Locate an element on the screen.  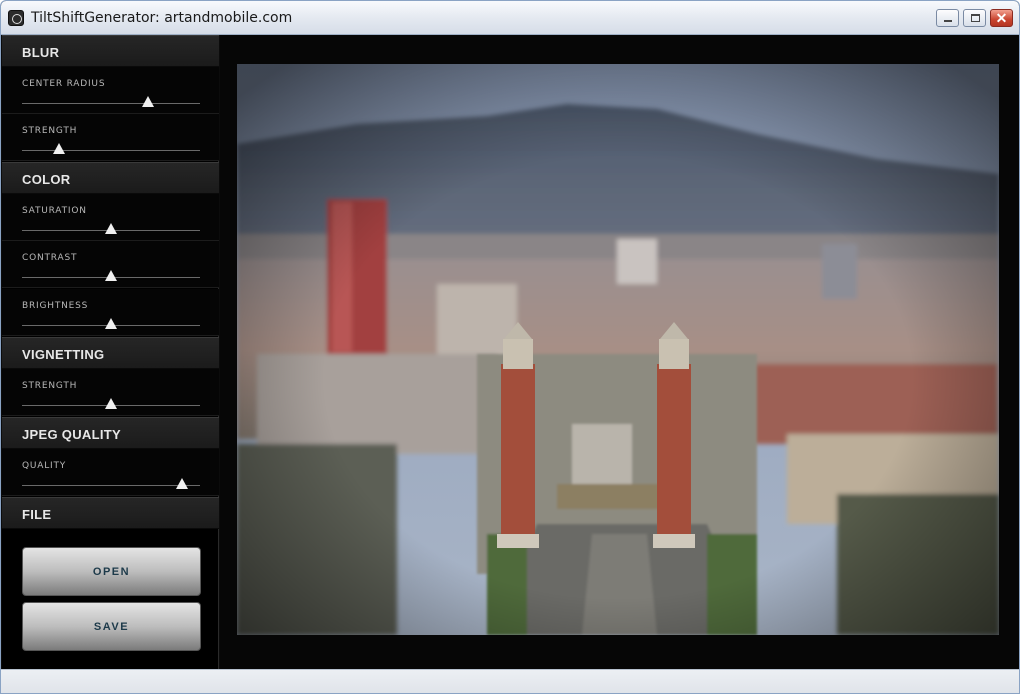
section-title: VIGNETTING is located at coordinates (63, 354).